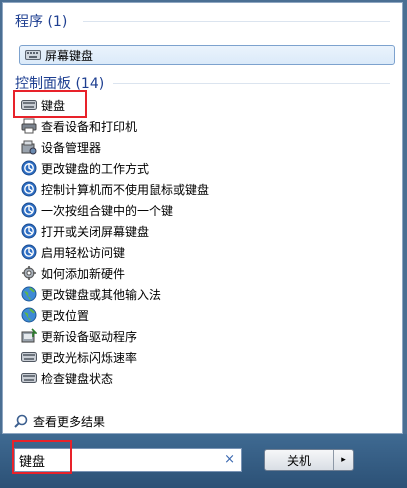 Image resolution: width=407 pixels, height=488 pixels. I want to click on control-panel-item-label: 查看设备和打印机, so click(89, 126).